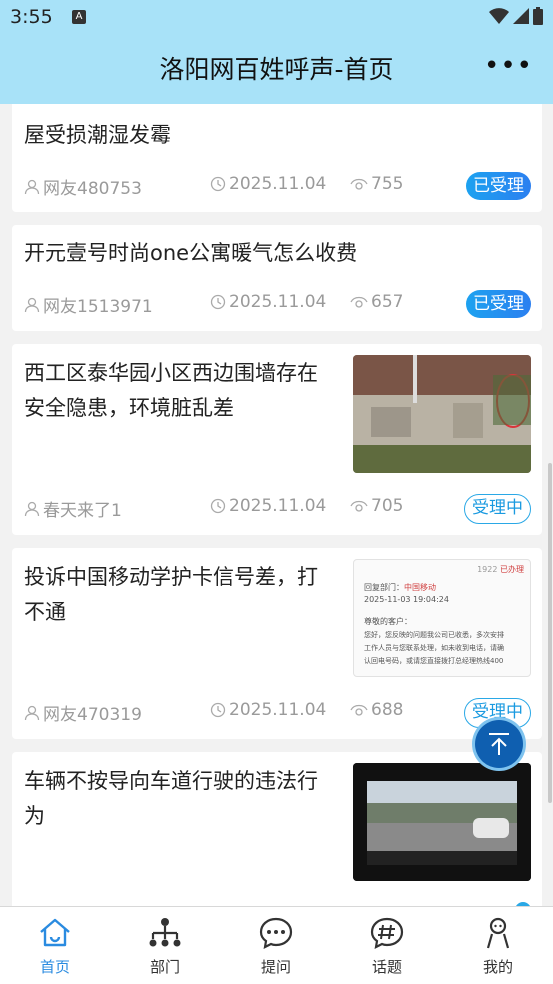  I want to click on status-icons, so click(516, 16).